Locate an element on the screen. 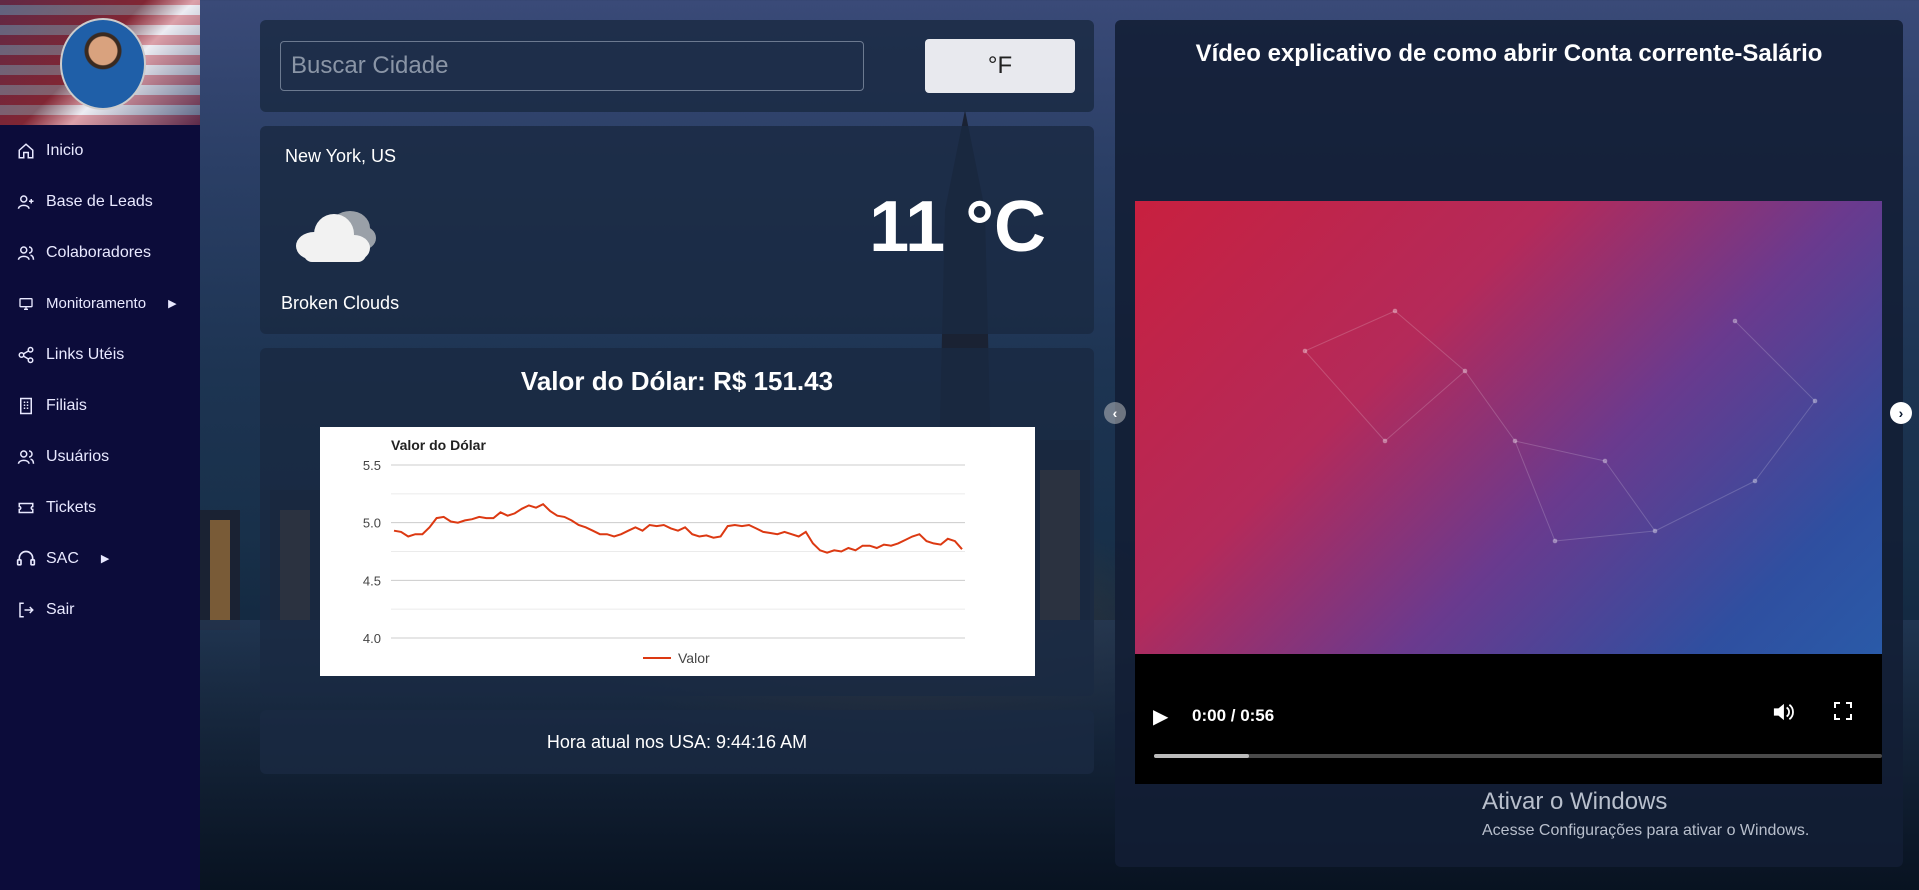  sidebar-item-label: Tickets is located at coordinates (71, 507).